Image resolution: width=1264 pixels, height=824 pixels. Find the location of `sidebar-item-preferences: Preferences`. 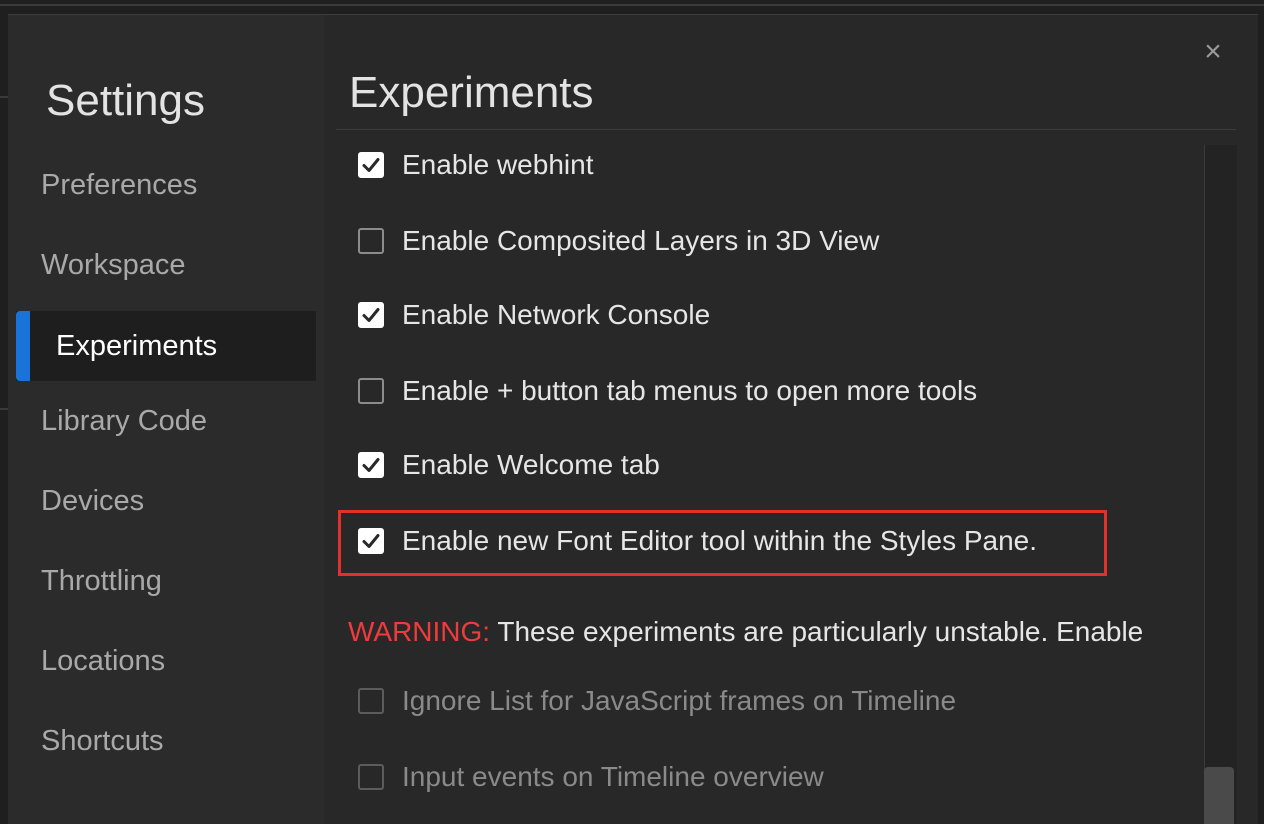

sidebar-item-preferences: Preferences is located at coordinates (166, 185).